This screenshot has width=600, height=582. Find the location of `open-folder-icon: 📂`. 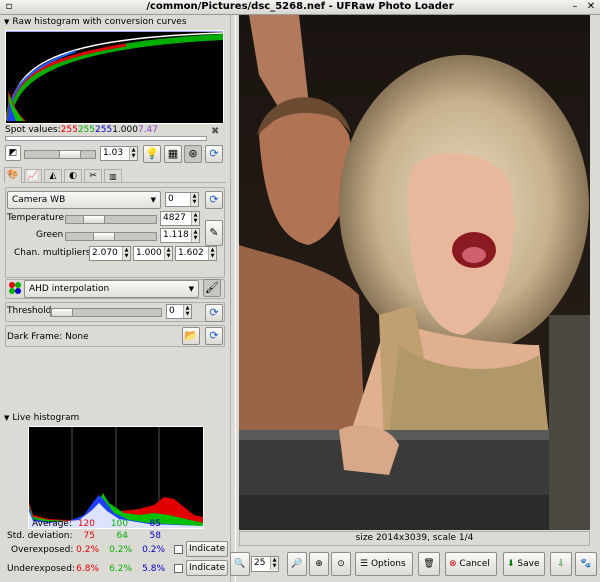

open-folder-icon: 📂 is located at coordinates (191, 336).